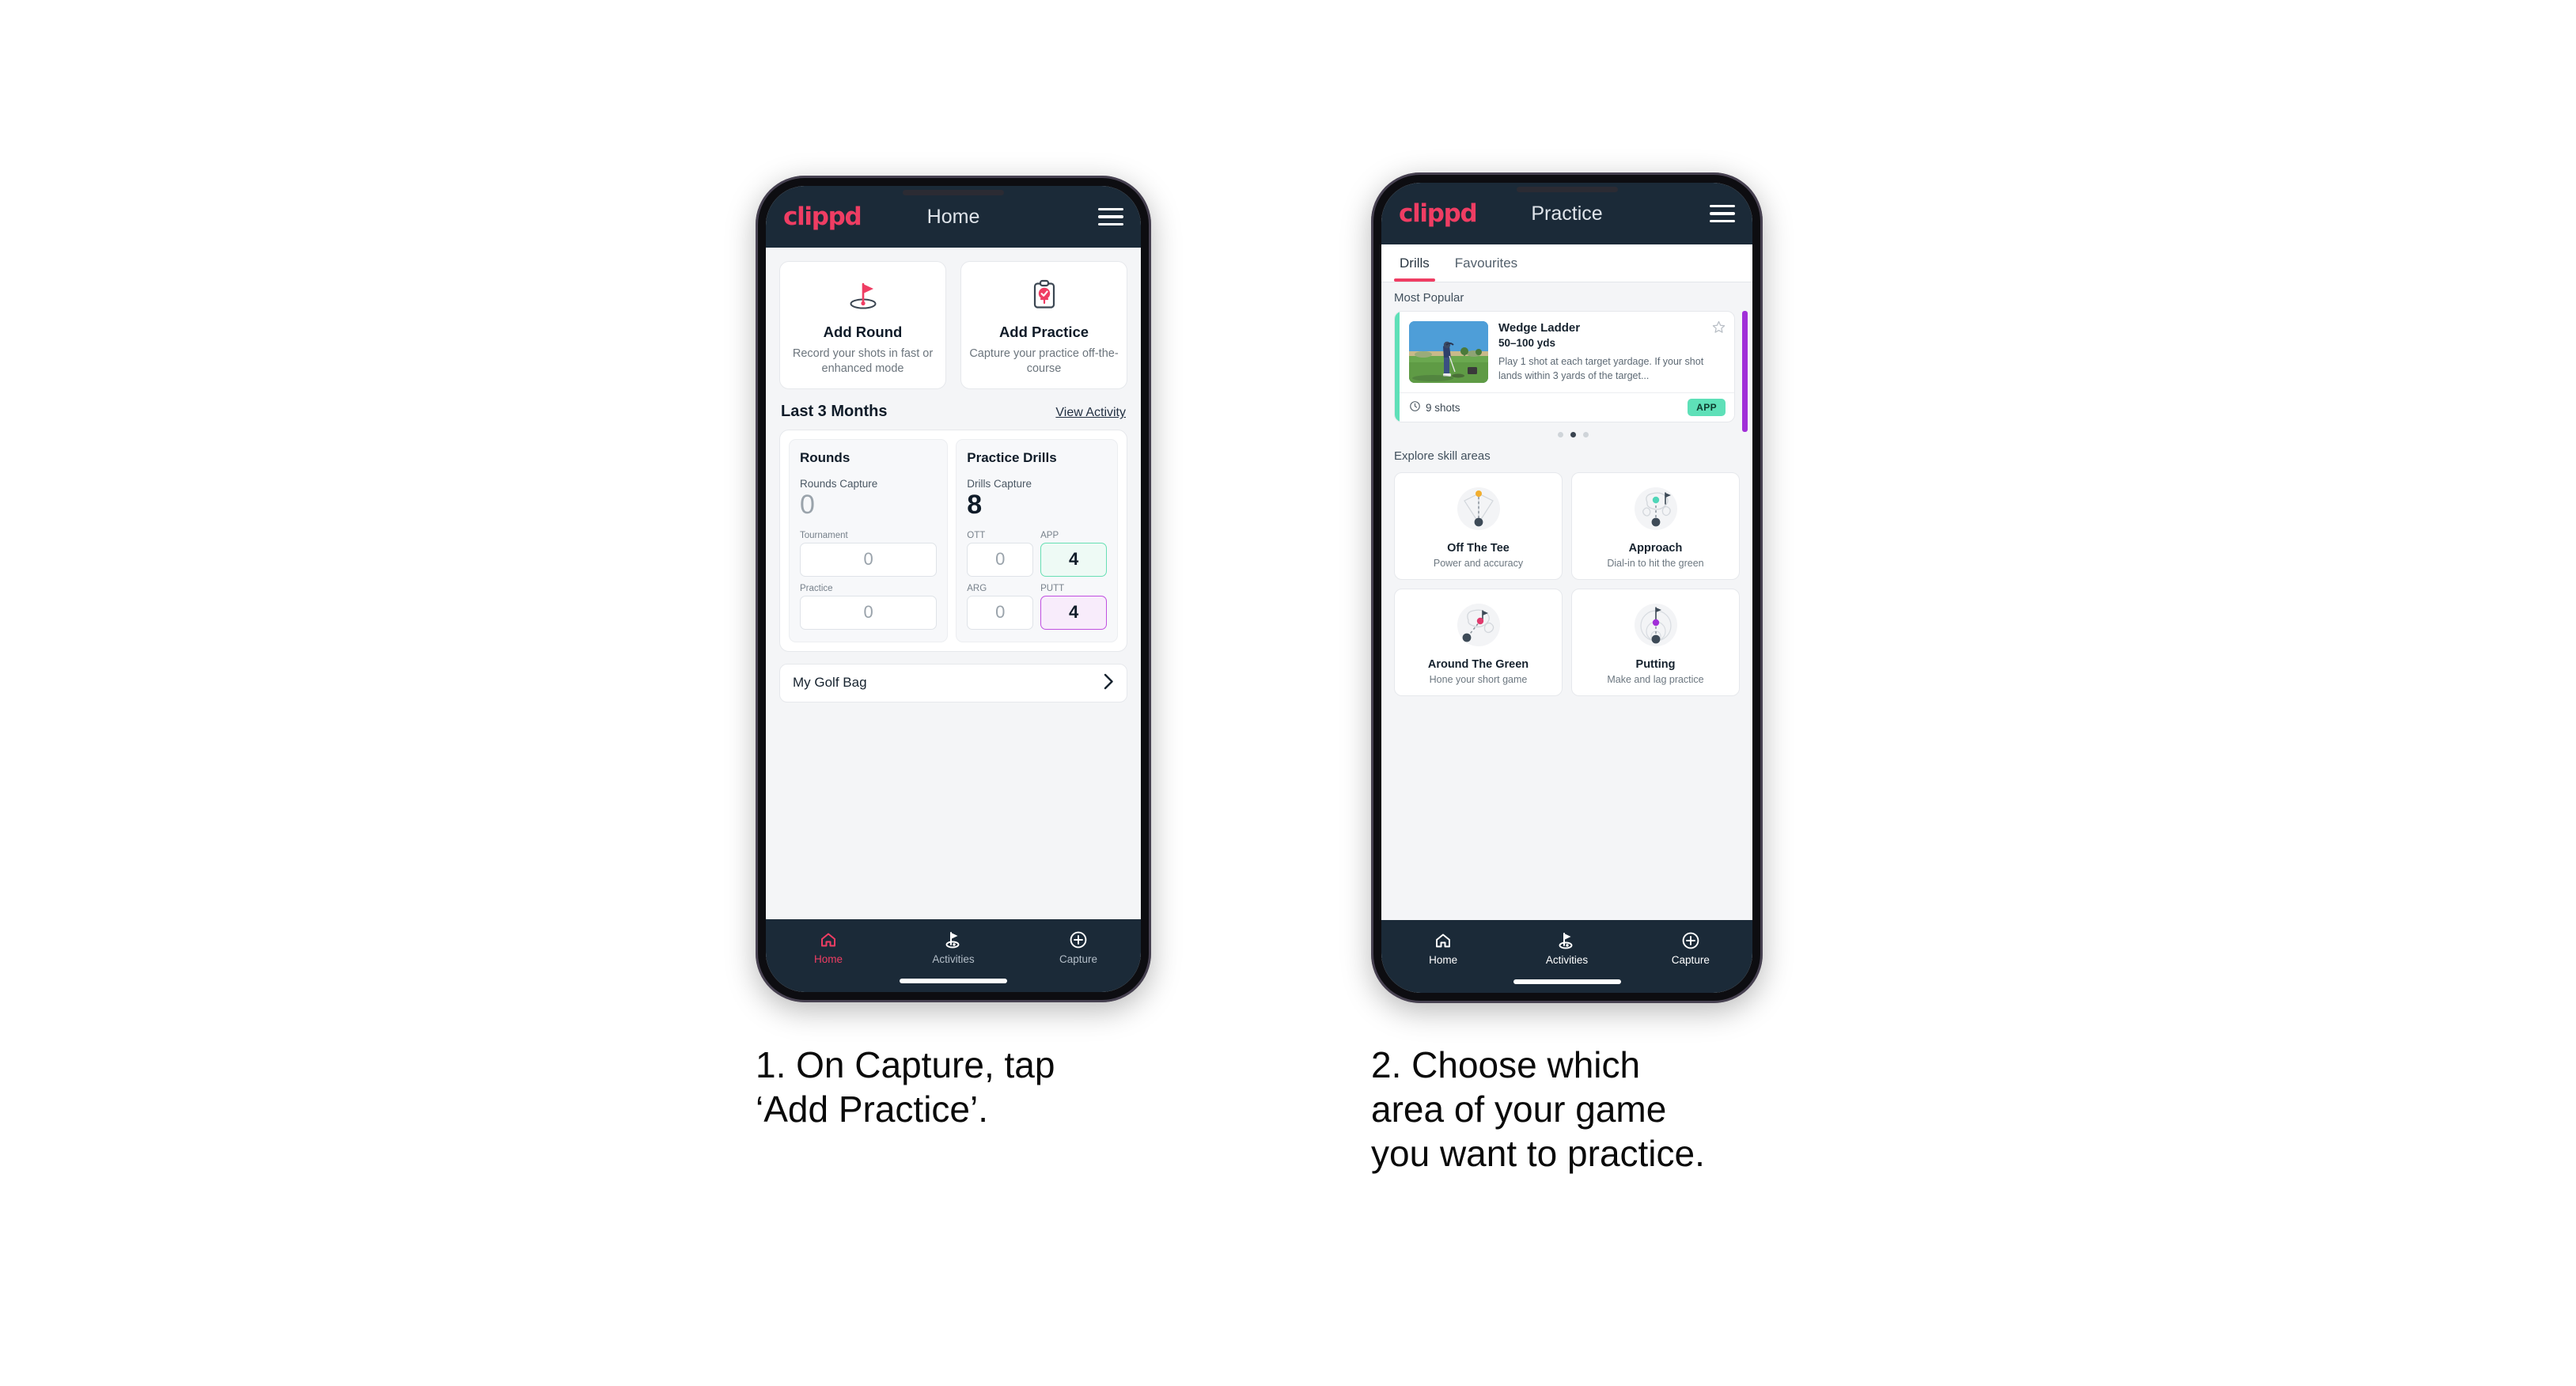 The height and width of the screenshot is (1386, 2576). Describe the element at coordinates (953, 683) in the screenshot. I see `my-golf-bag-row: My Golf Bag` at that location.